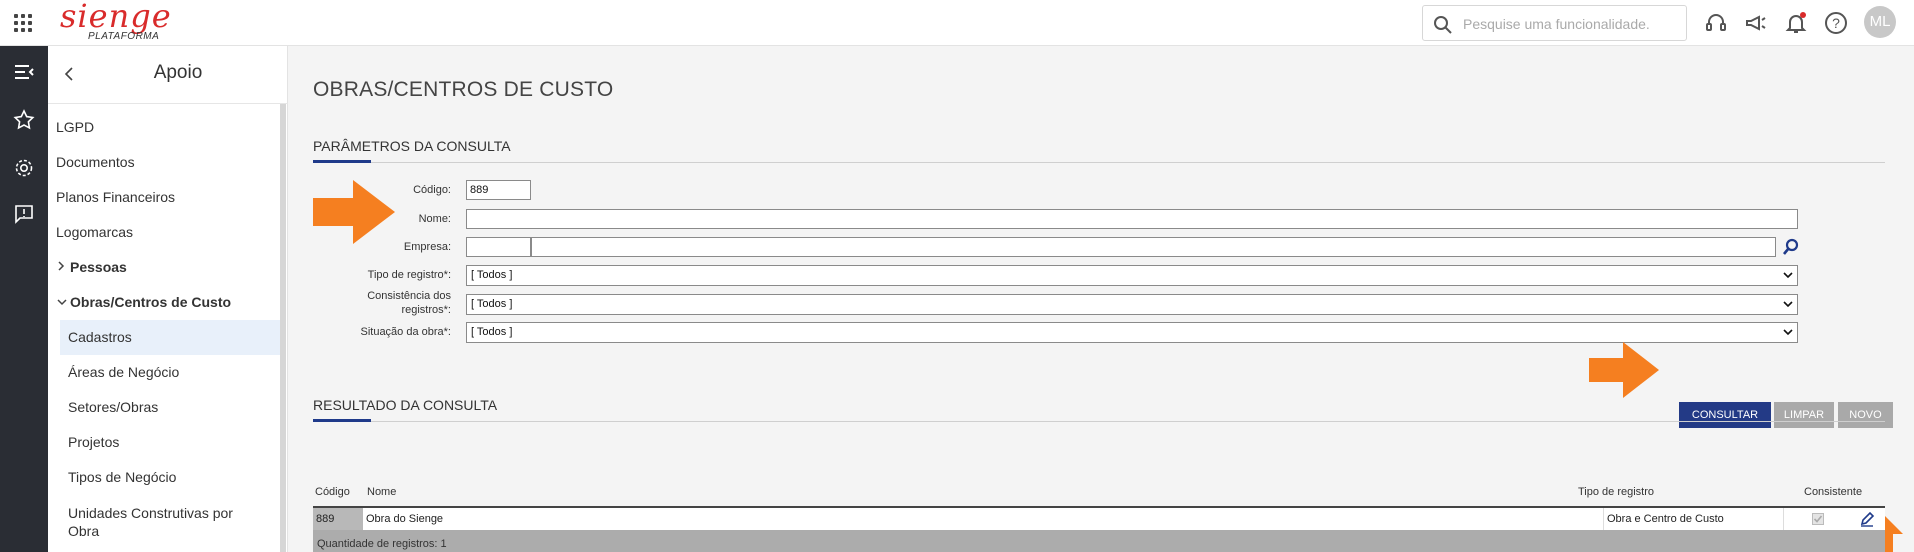 This screenshot has width=1914, height=552. Describe the element at coordinates (24, 120) in the screenshot. I see `star-icon` at that location.